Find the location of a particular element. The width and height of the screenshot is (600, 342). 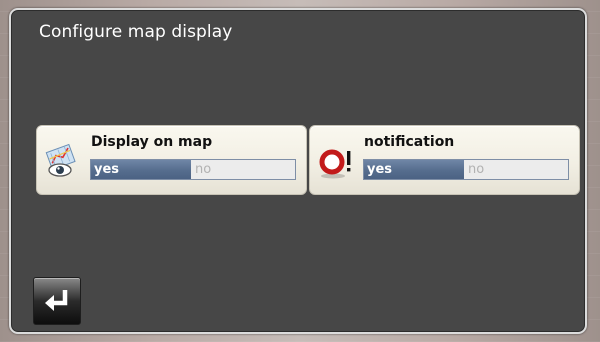

map-eye-icon is located at coordinates (63, 162).